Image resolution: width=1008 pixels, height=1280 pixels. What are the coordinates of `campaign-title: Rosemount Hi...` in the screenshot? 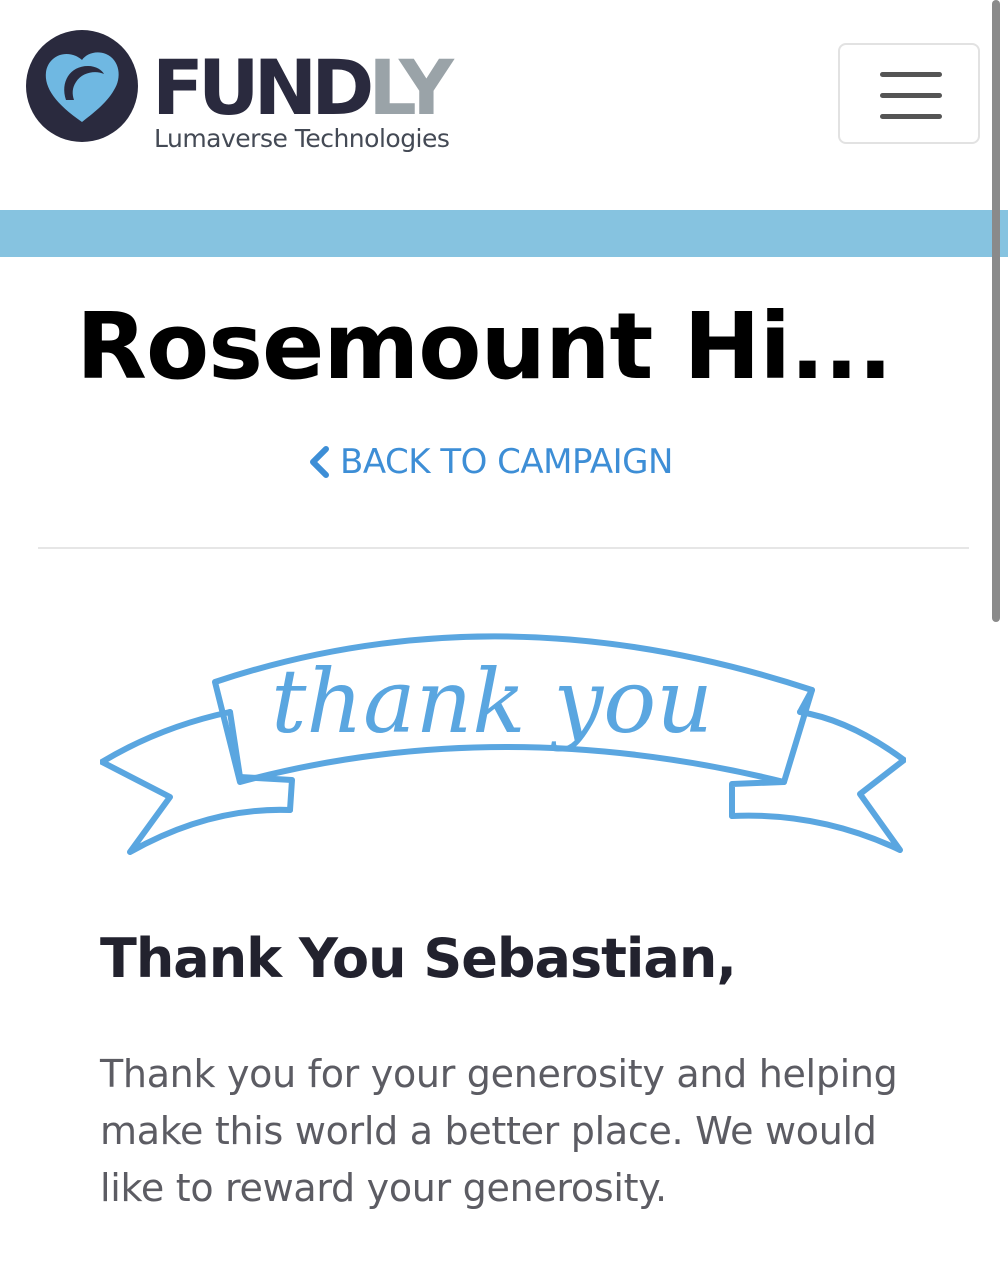 It's located at (484, 346).